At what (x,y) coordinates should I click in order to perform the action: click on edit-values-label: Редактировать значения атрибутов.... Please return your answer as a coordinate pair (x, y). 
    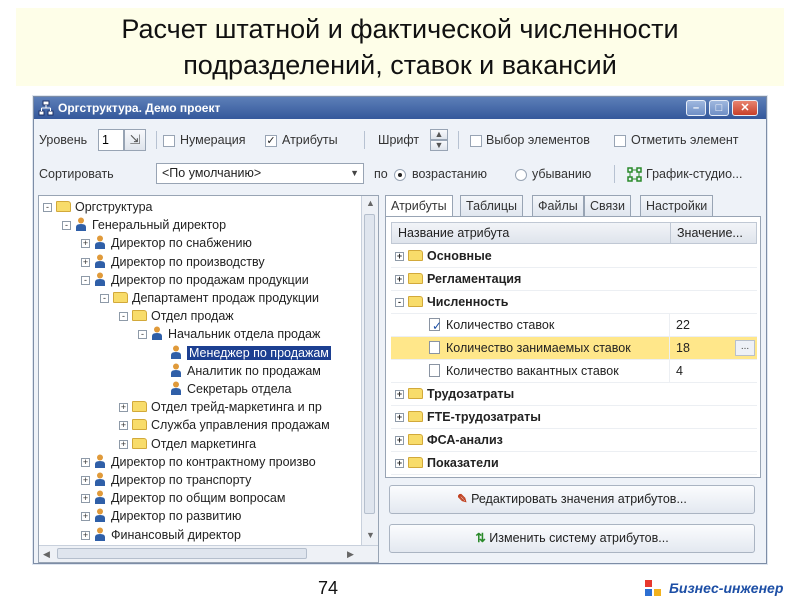
    Looking at the image, I should click on (579, 499).